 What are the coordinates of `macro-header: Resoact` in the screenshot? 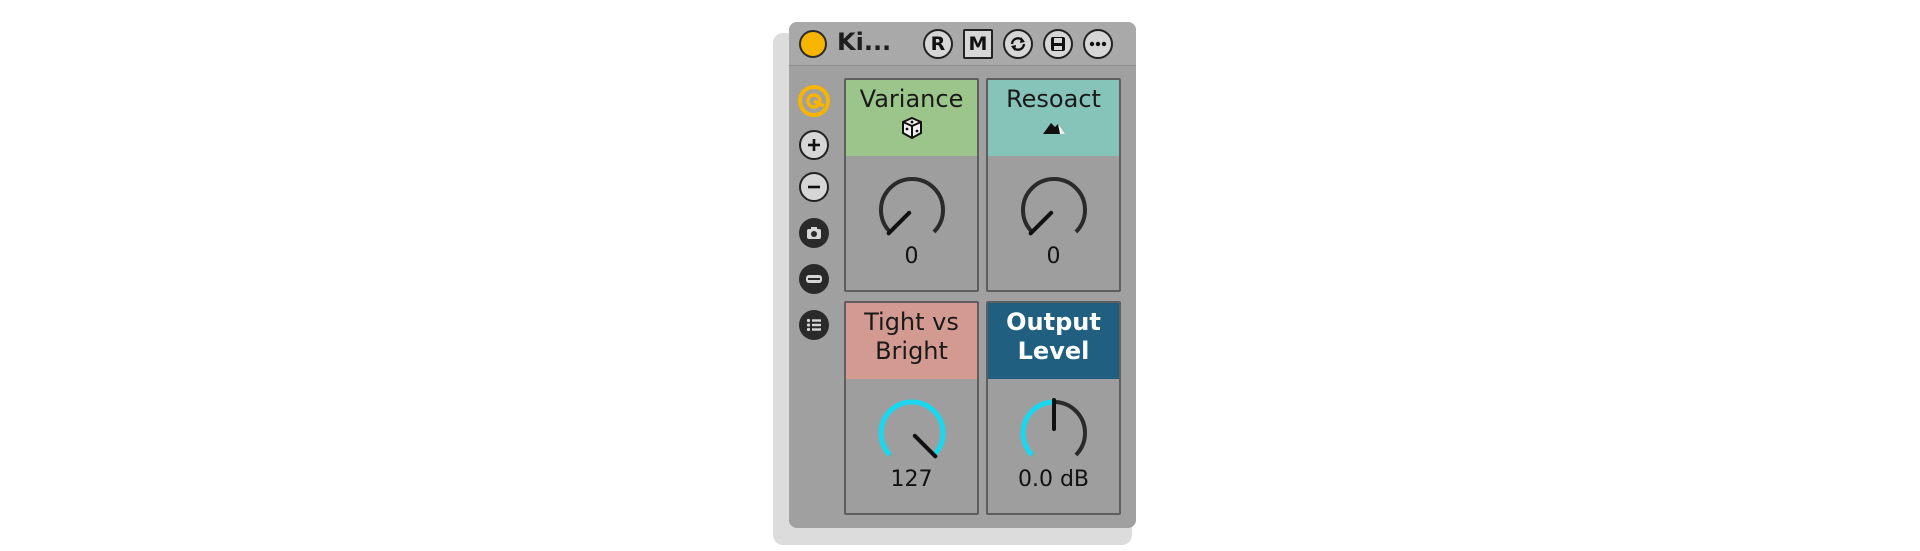 It's located at (1053, 118).